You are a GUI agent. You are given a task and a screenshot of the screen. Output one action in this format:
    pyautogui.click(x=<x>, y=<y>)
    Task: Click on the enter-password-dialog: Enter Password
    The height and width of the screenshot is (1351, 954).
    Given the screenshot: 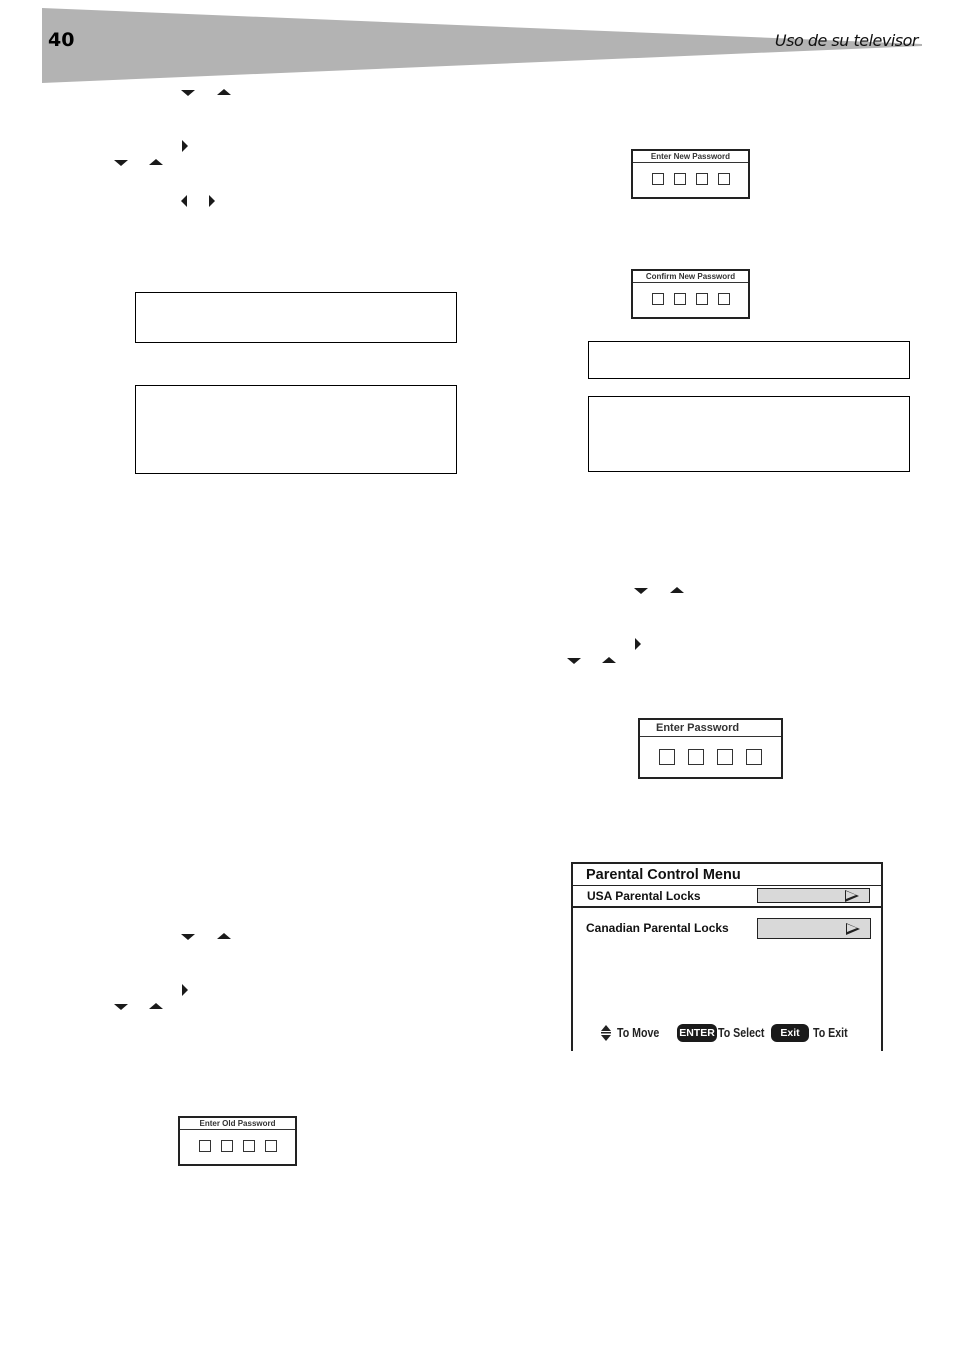 What is the action you would take?
    pyautogui.click(x=710, y=748)
    